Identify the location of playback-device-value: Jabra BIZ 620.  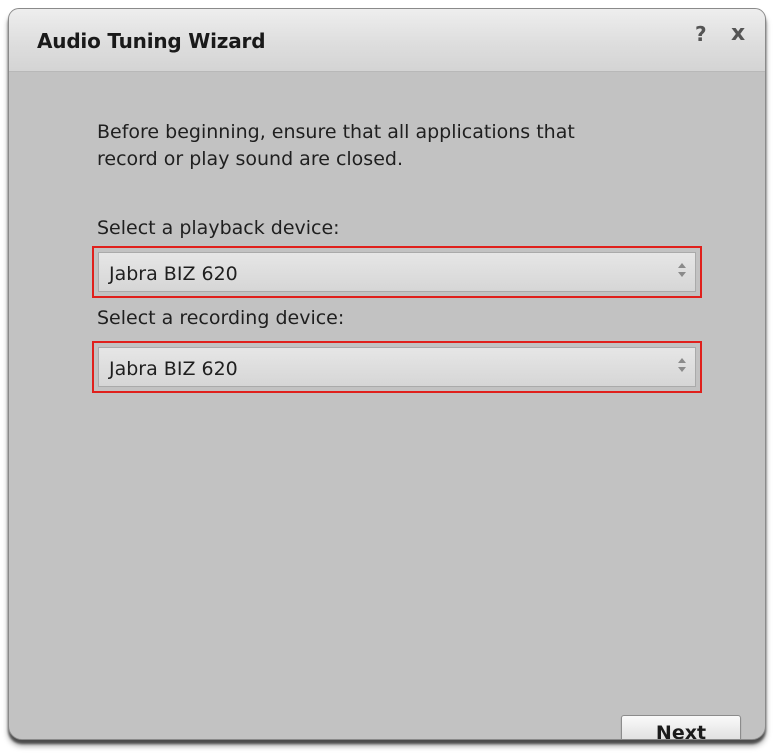
(173, 274).